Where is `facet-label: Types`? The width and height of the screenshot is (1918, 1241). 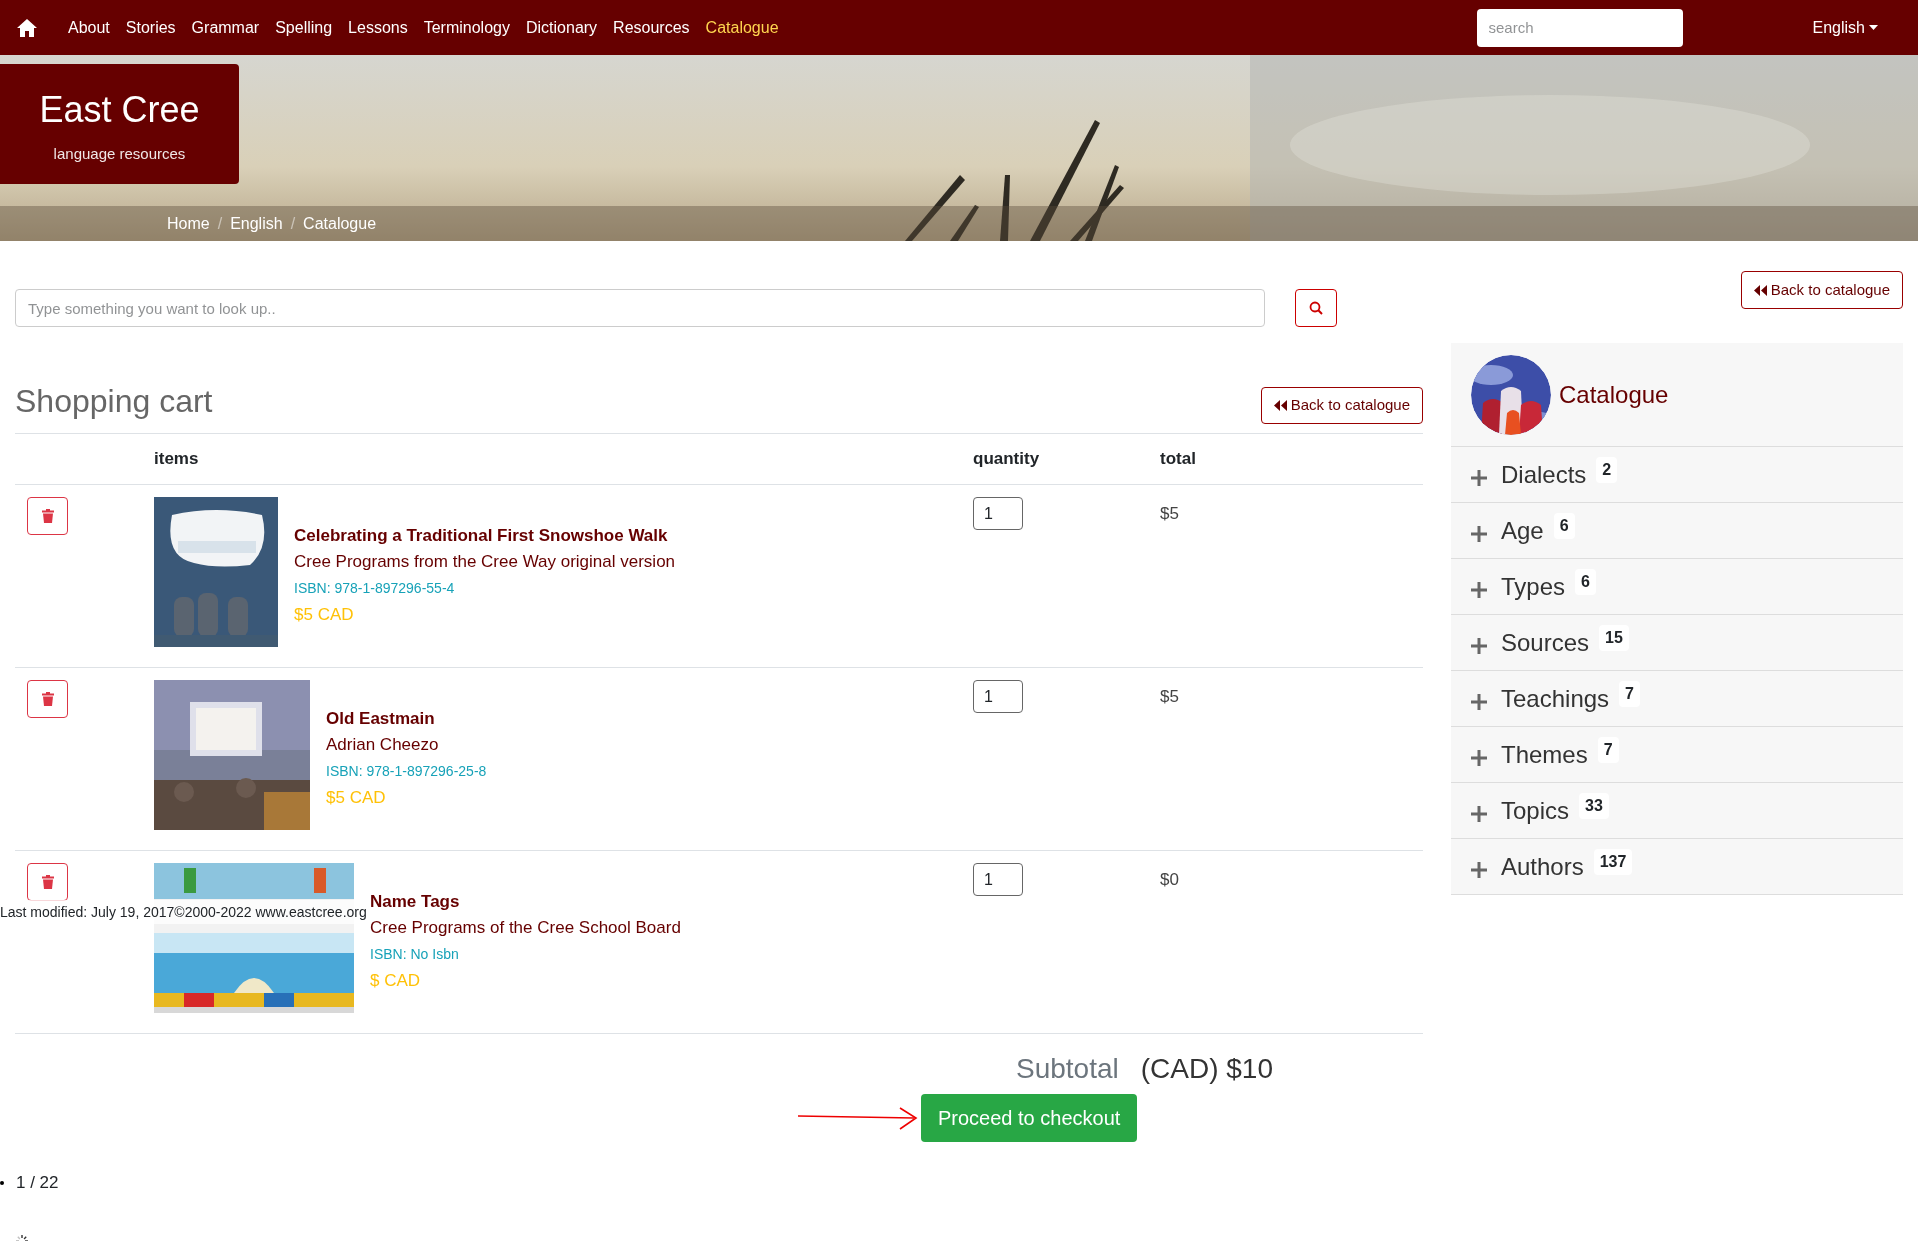 facet-label: Types is located at coordinates (1533, 586).